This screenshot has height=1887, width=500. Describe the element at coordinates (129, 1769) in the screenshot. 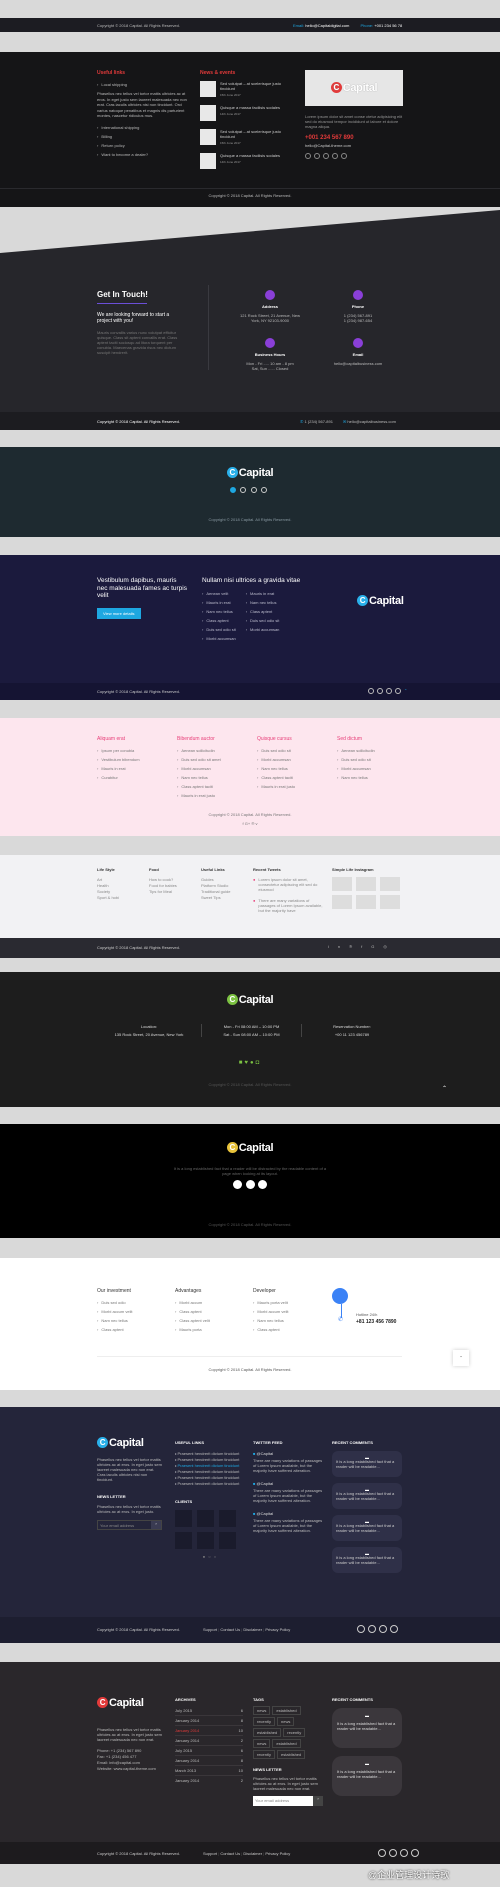

I see `contact-website: Website: www.capital-theme.com` at that location.